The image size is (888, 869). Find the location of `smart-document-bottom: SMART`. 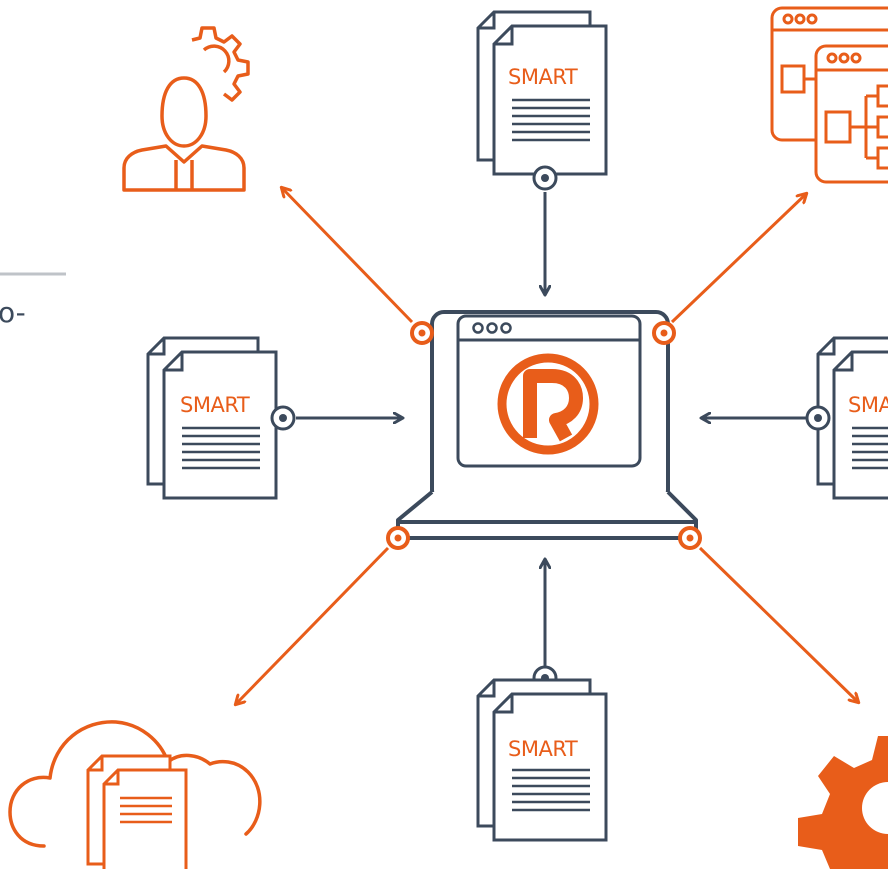

smart-document-bottom: SMART is located at coordinates (542, 753).